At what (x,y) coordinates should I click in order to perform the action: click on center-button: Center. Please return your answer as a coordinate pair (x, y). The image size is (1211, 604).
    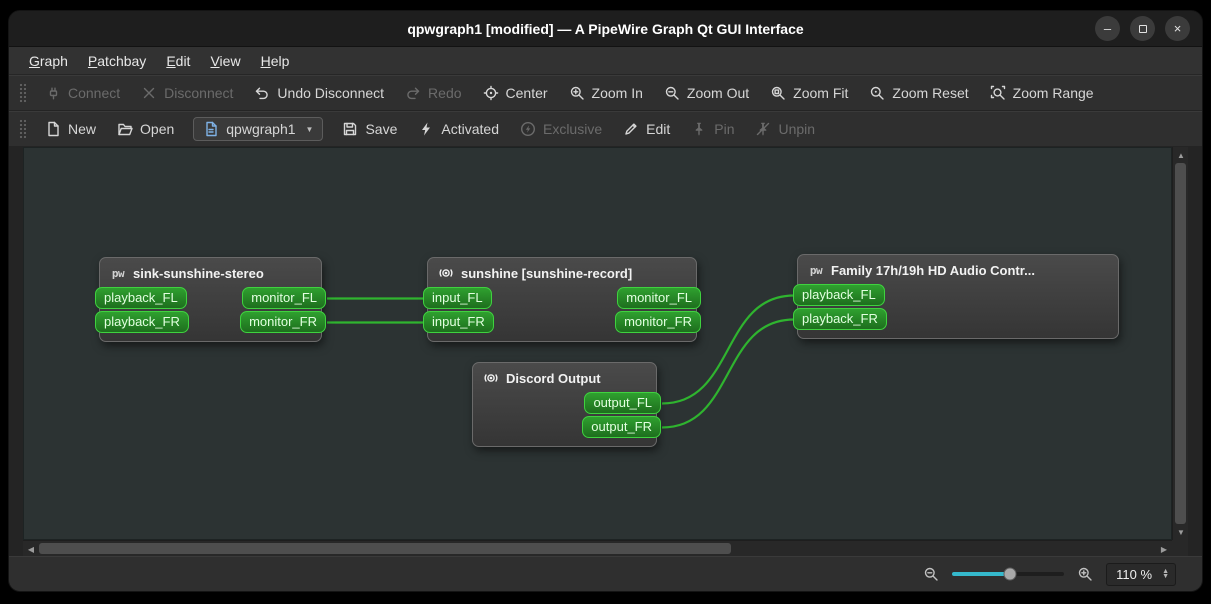
    Looking at the image, I should click on (515, 93).